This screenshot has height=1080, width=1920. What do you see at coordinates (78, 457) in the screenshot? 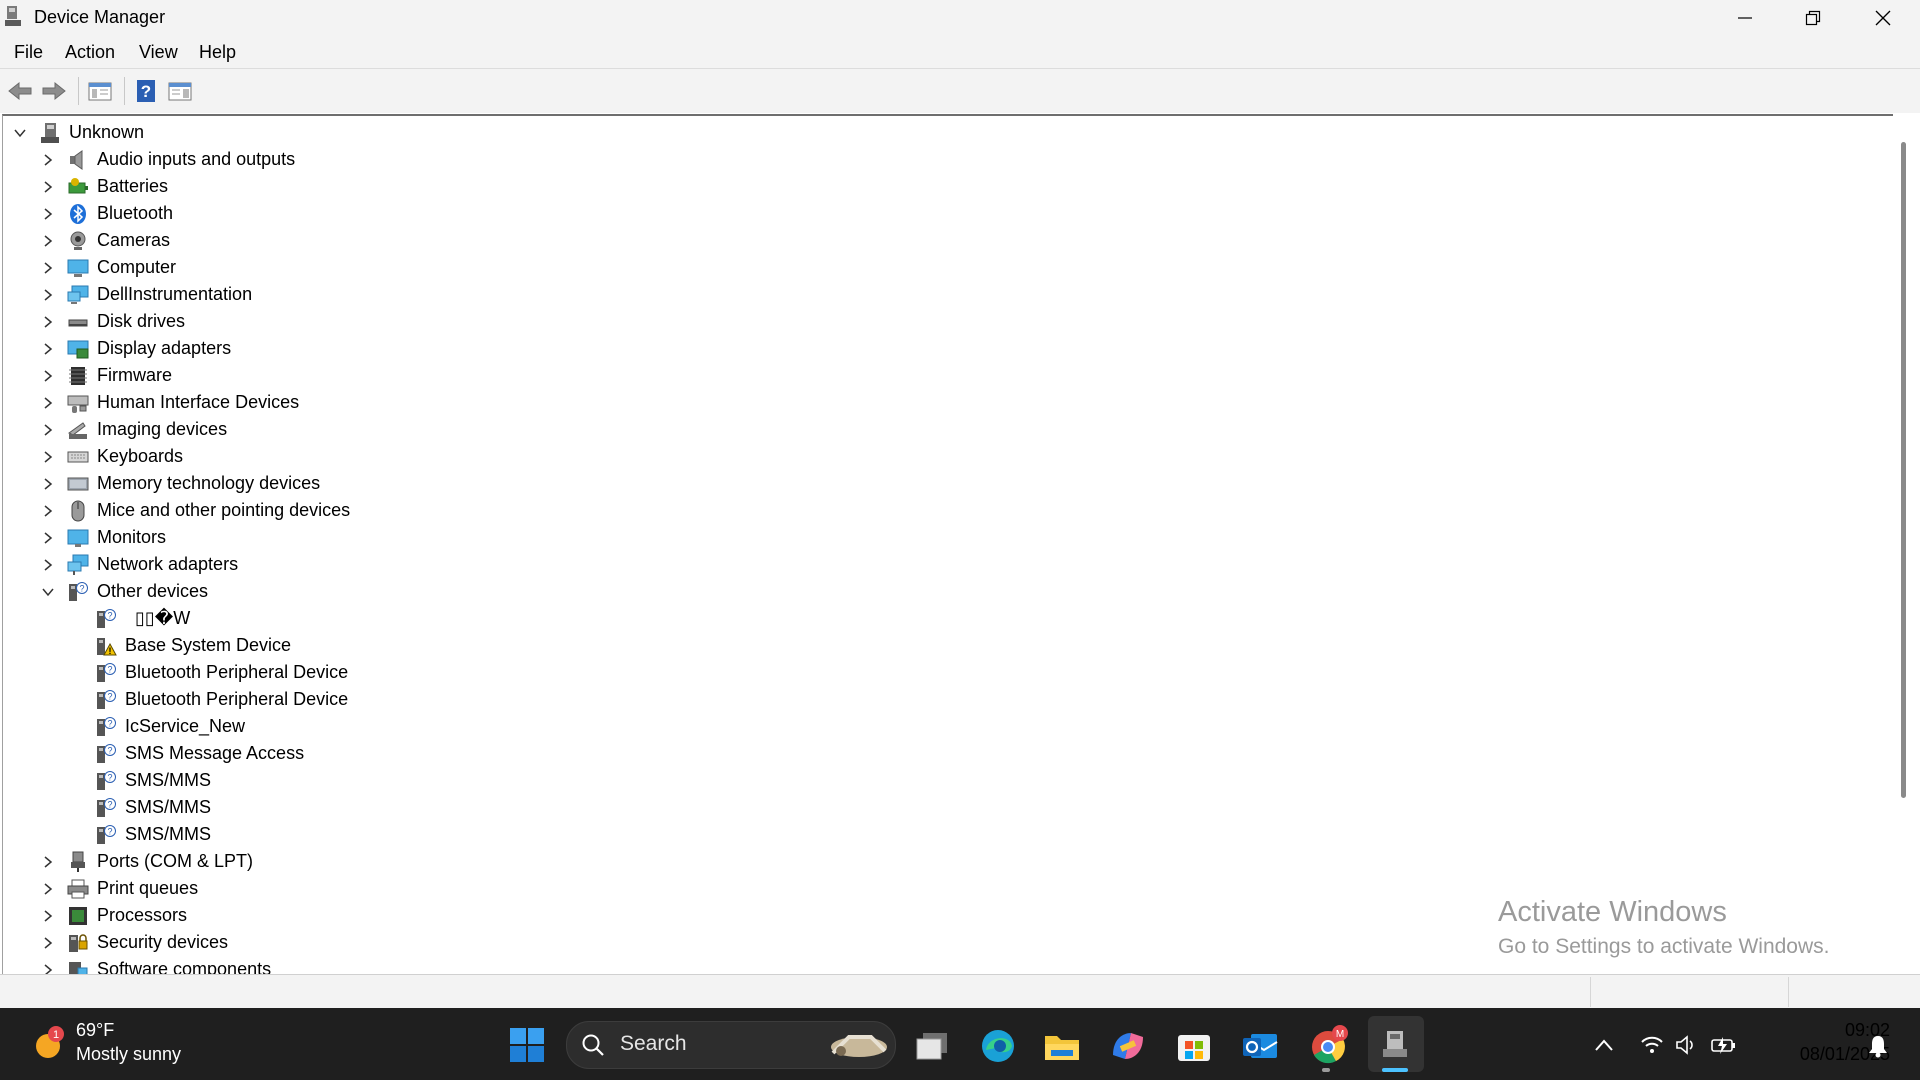
I see `keyboard-icon` at bounding box center [78, 457].